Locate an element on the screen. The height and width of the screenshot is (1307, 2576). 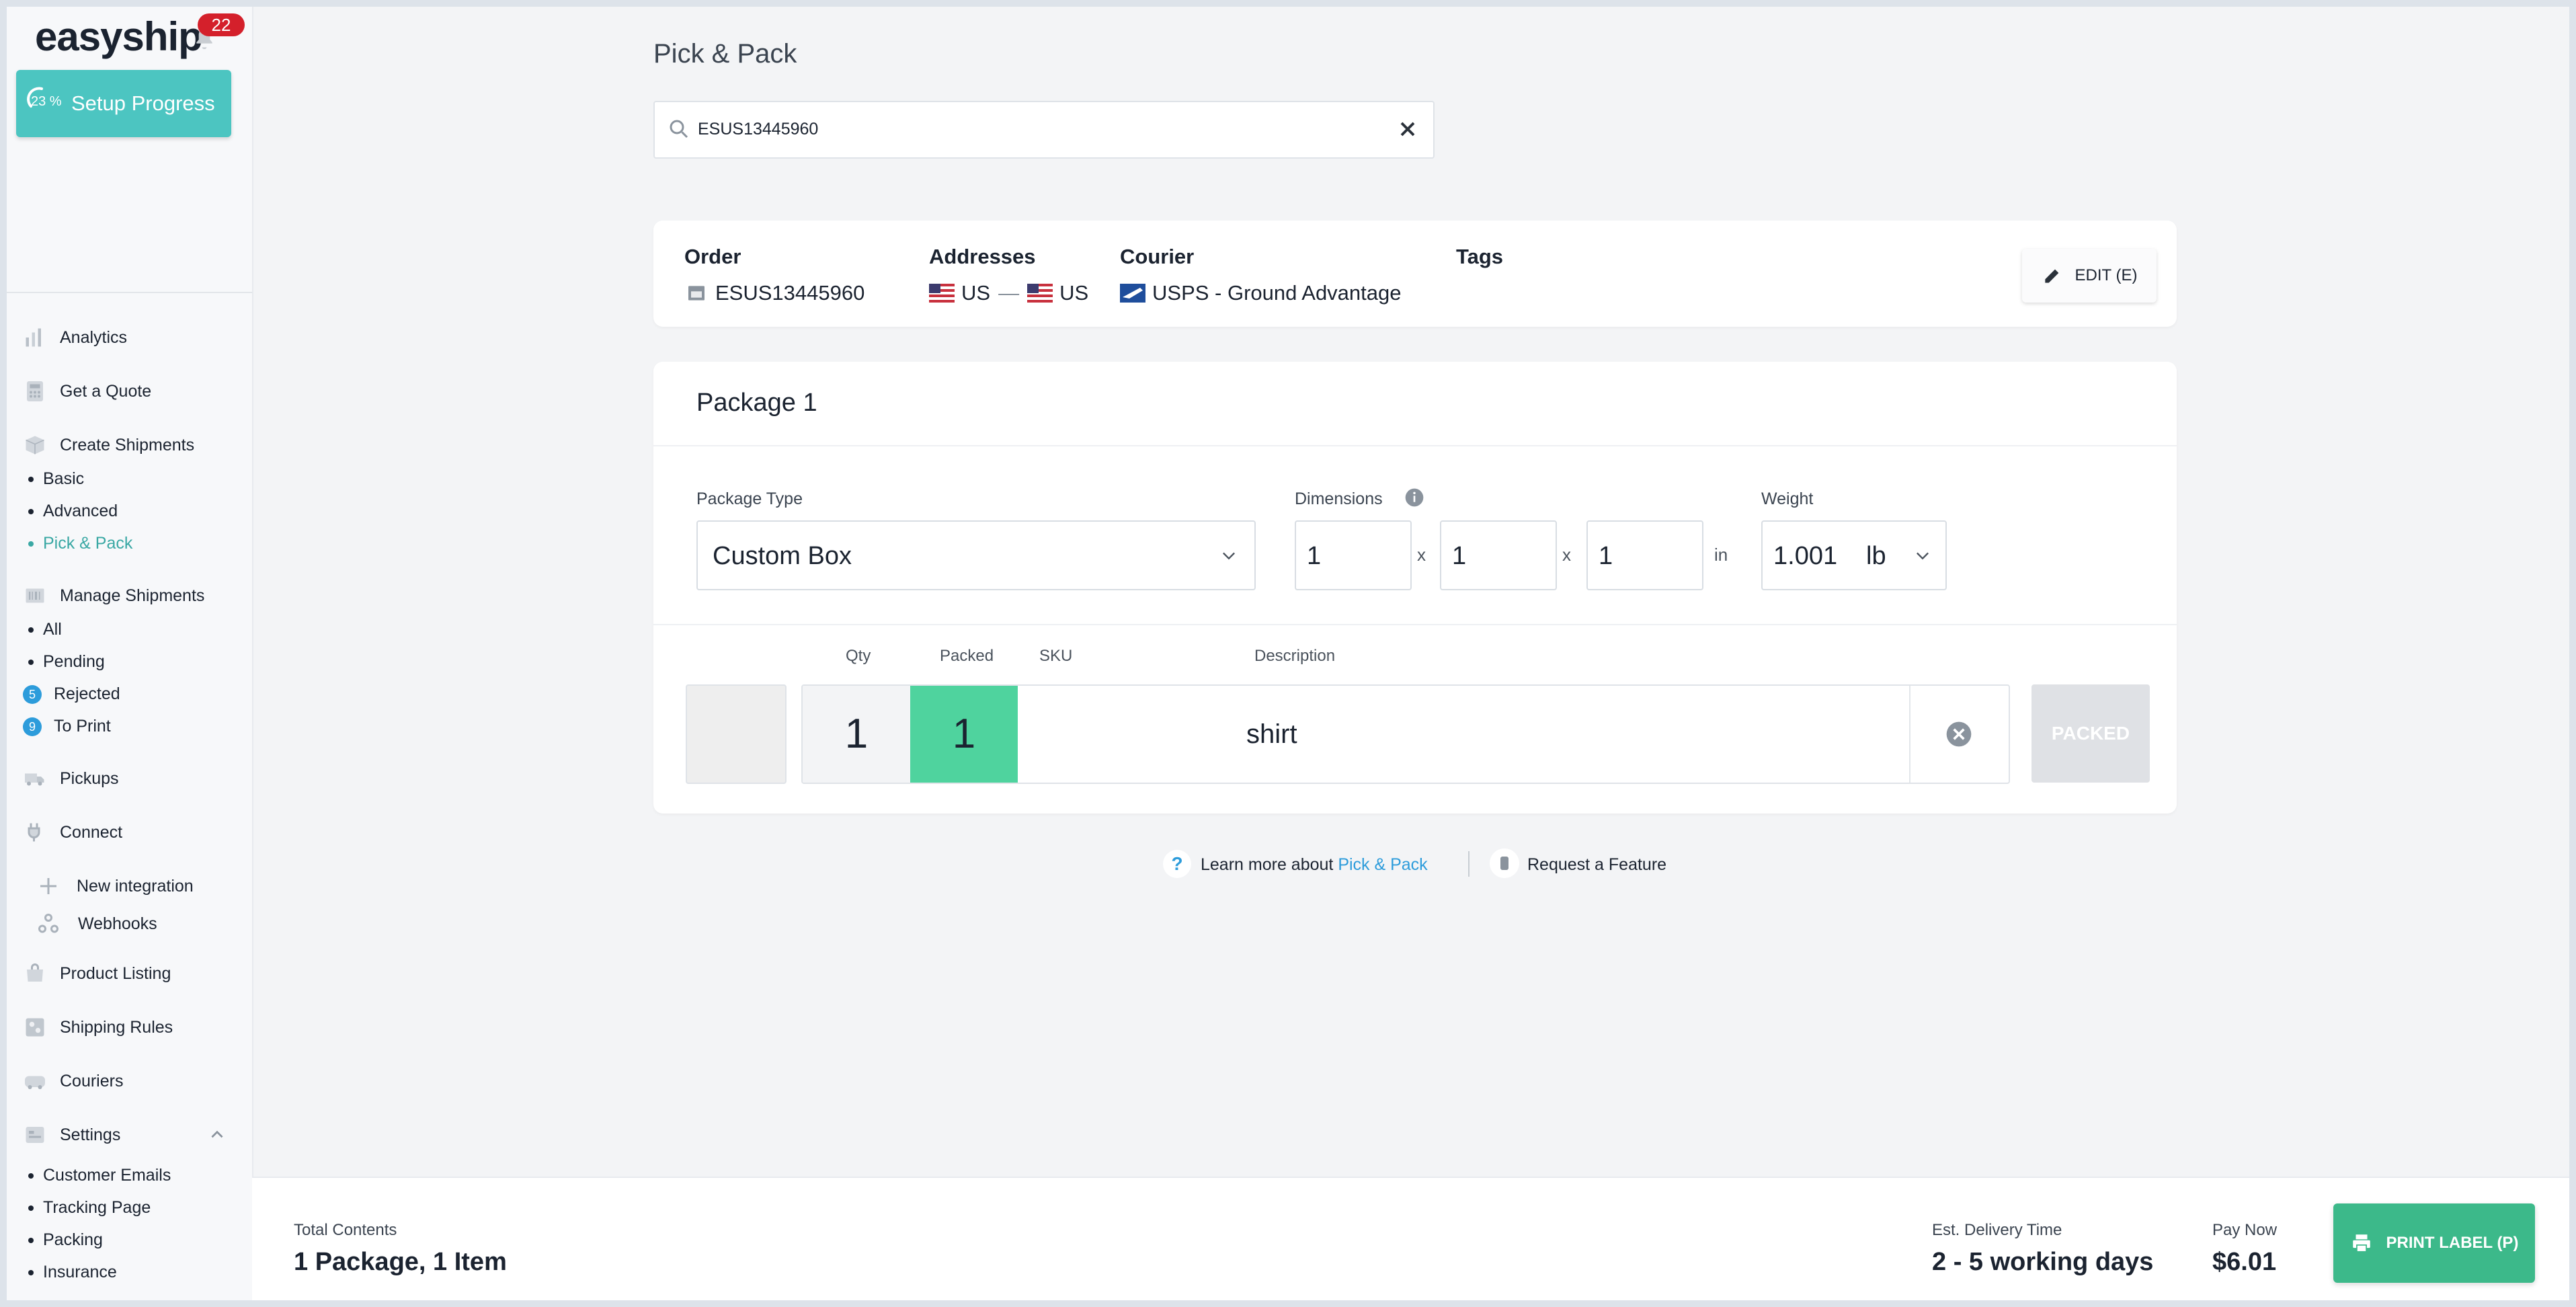
package-title: Package 1 is located at coordinates (756, 403).